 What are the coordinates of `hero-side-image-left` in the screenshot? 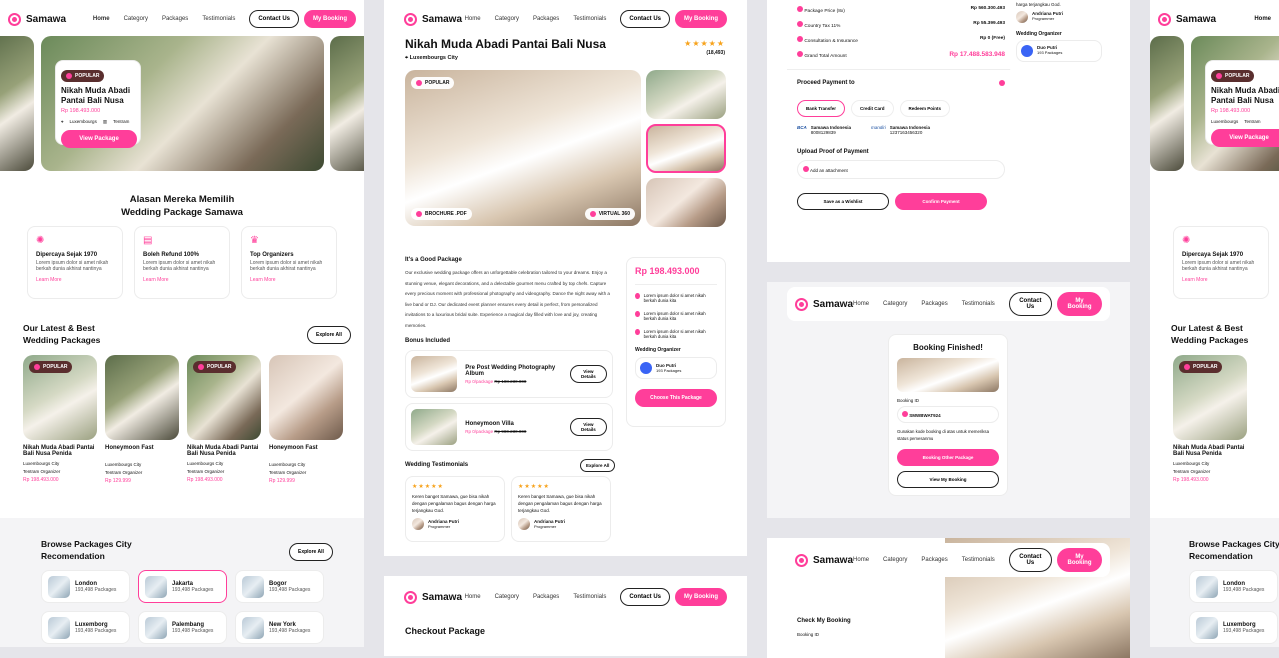 It's located at (17, 103).